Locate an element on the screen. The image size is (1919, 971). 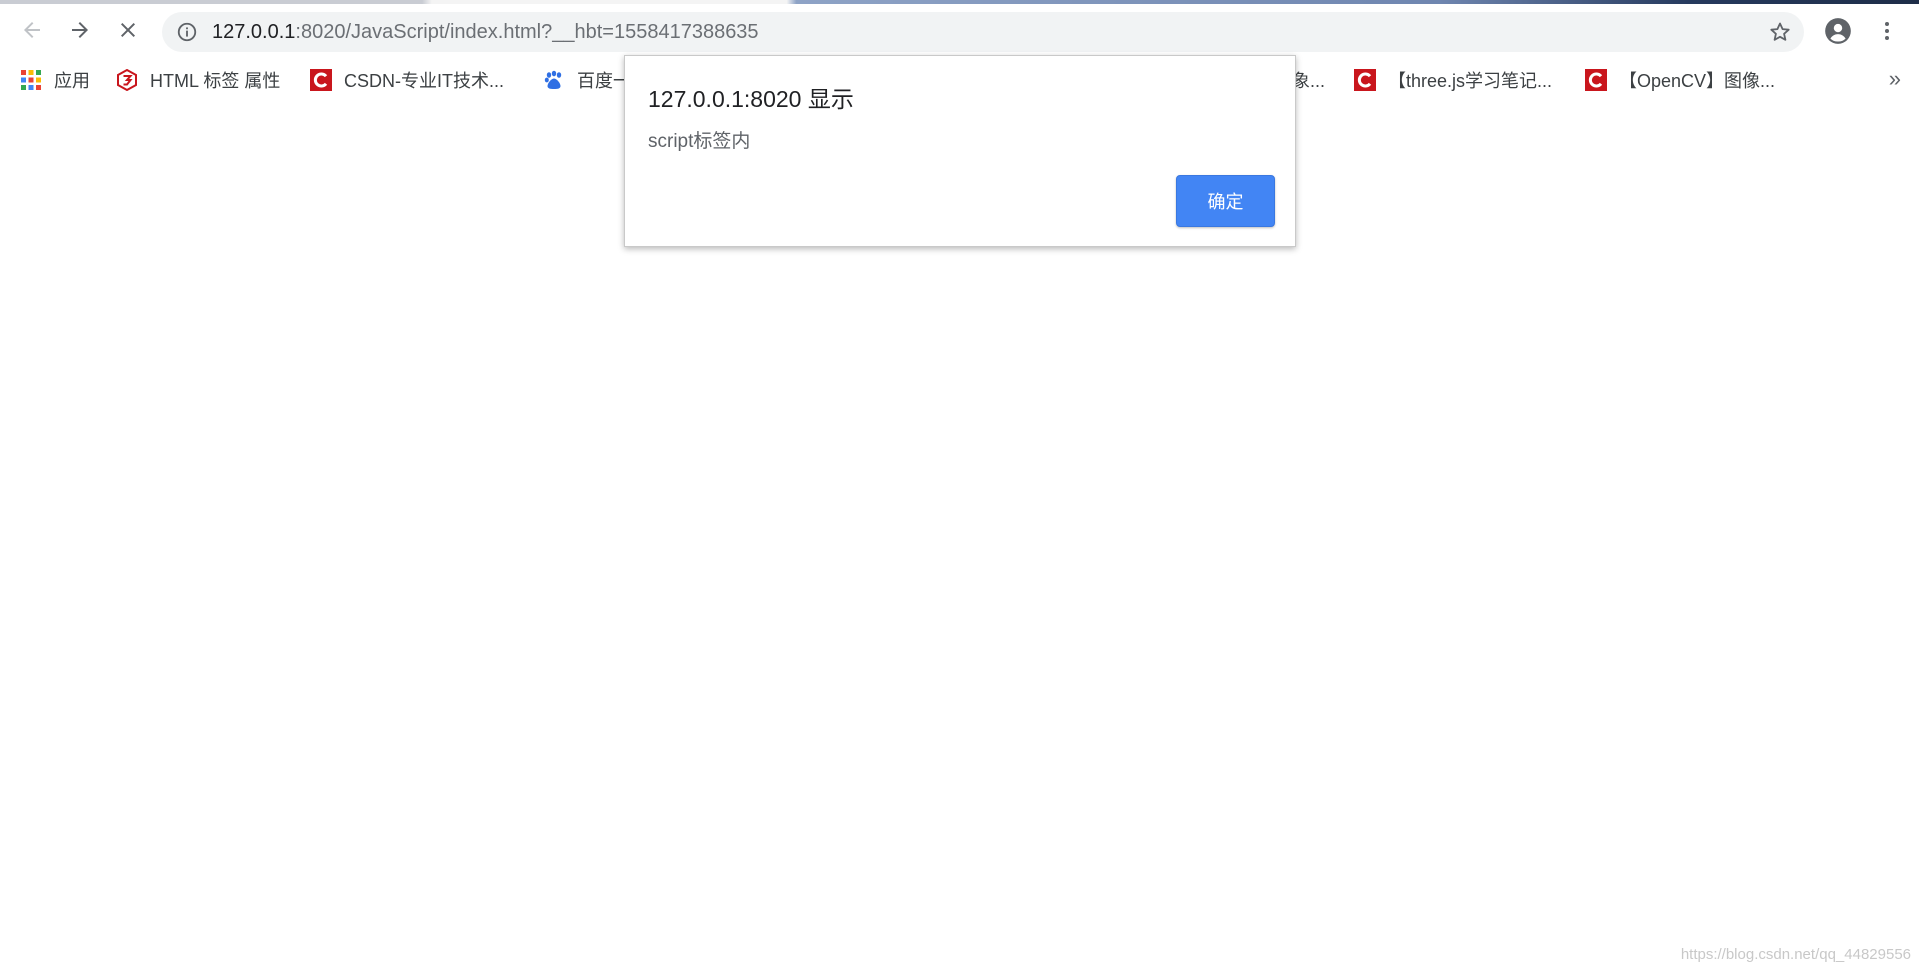
bookmark-apps: 应用 is located at coordinates (55, 80).